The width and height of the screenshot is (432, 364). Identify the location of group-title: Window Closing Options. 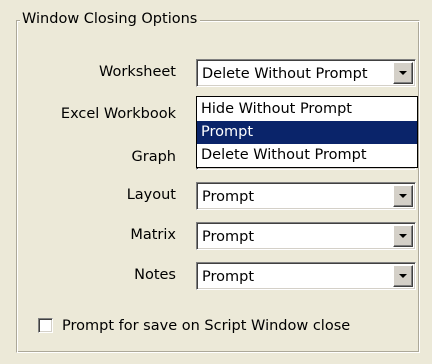
(110, 19).